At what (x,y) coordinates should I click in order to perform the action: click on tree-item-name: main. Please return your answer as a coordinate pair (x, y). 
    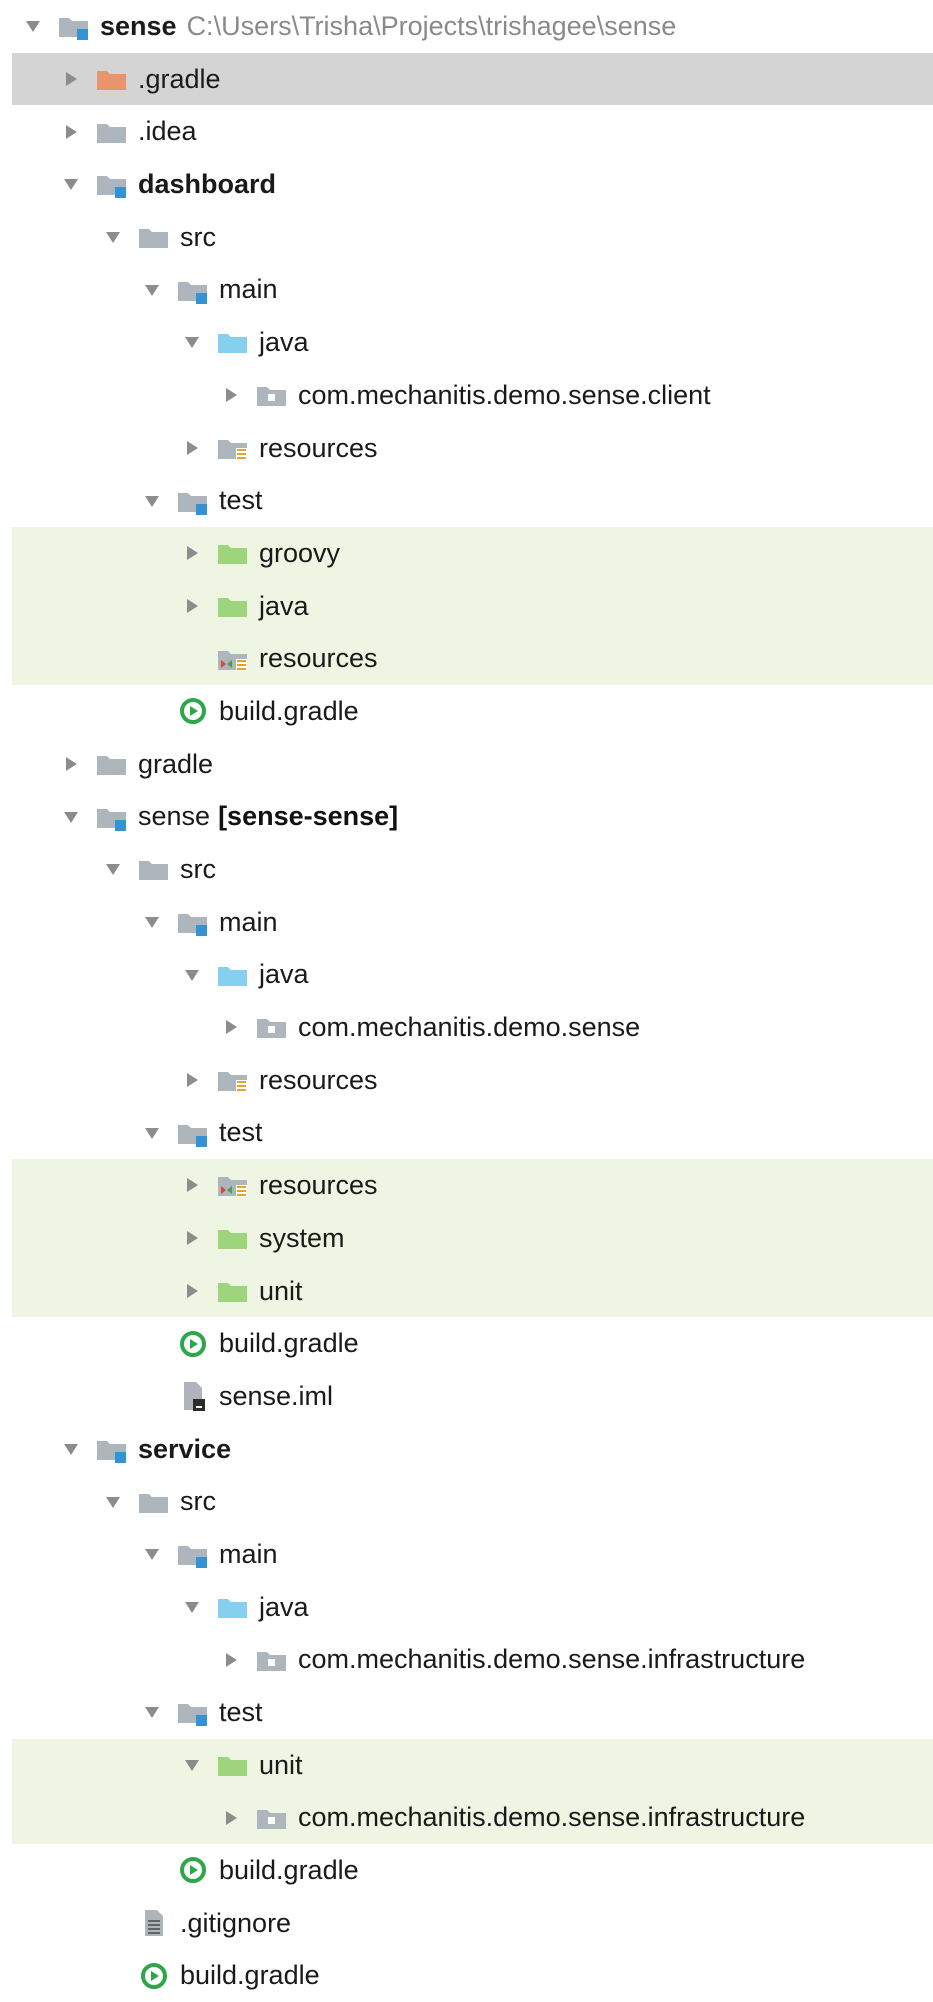
    Looking at the image, I should click on (248, 921).